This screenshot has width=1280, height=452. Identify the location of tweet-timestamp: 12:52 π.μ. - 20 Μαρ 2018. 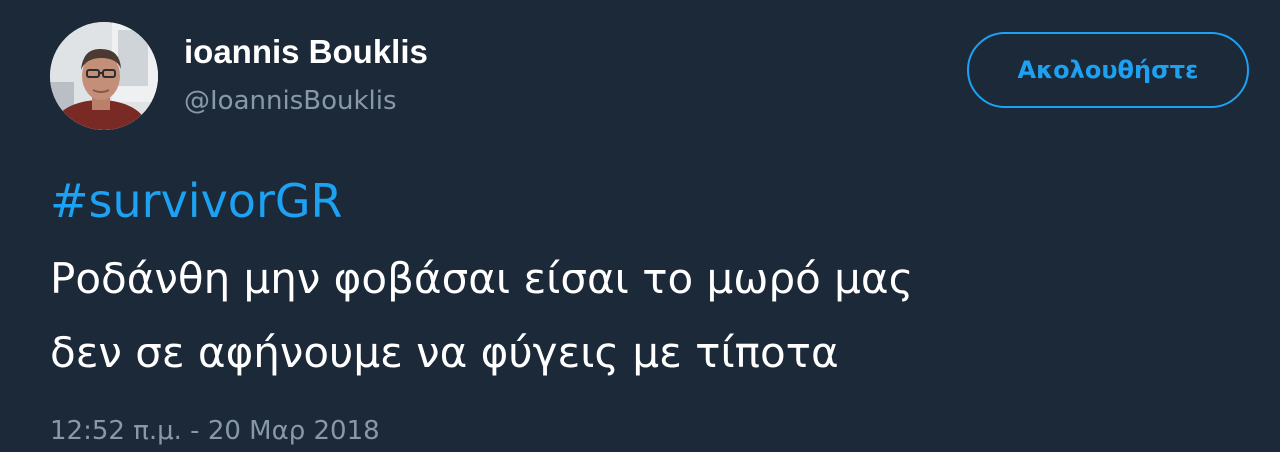
(215, 431).